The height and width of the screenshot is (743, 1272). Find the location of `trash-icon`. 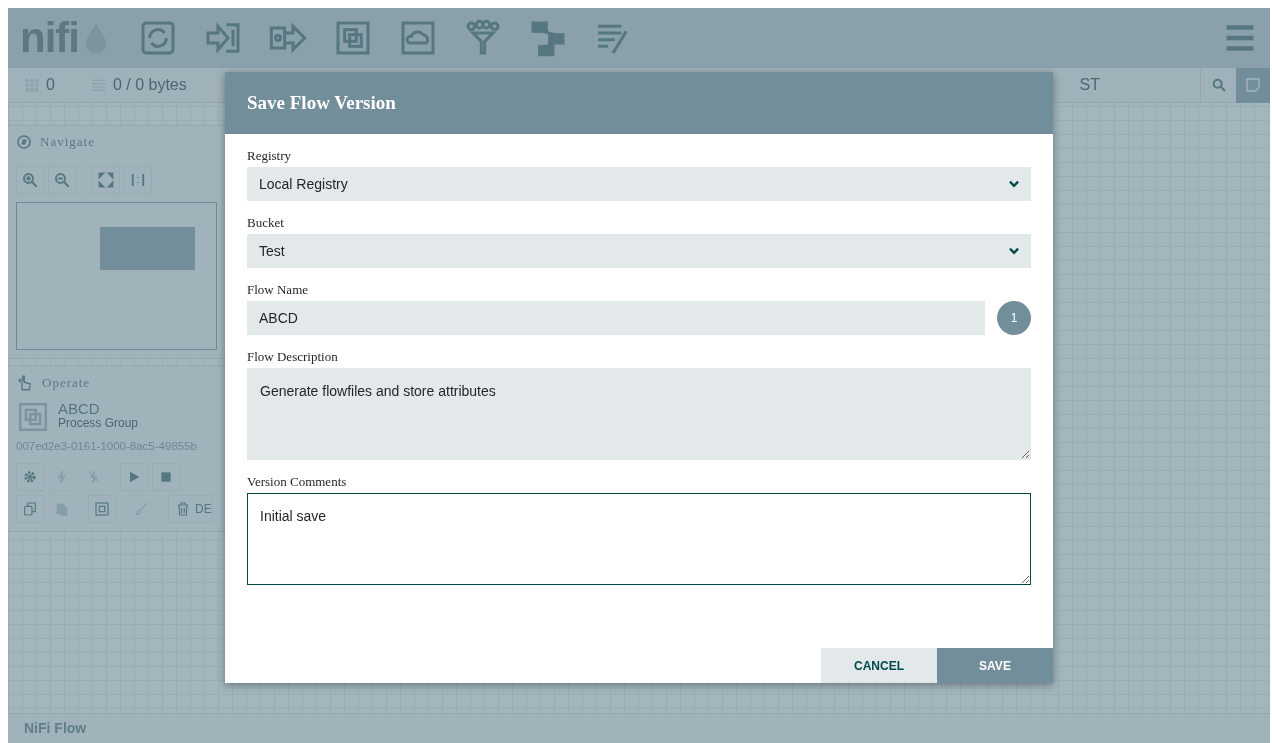

trash-icon is located at coordinates (183, 509).